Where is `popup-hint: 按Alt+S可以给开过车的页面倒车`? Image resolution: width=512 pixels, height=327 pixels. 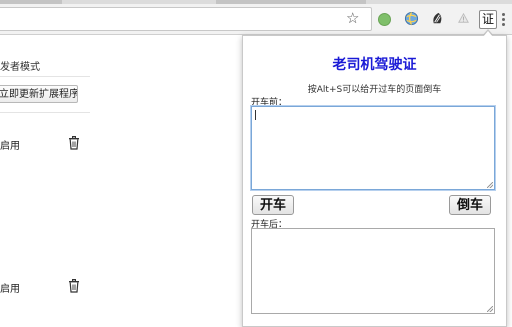 popup-hint: 按Alt+S可以给开过车的页面倒车 is located at coordinates (374, 90).